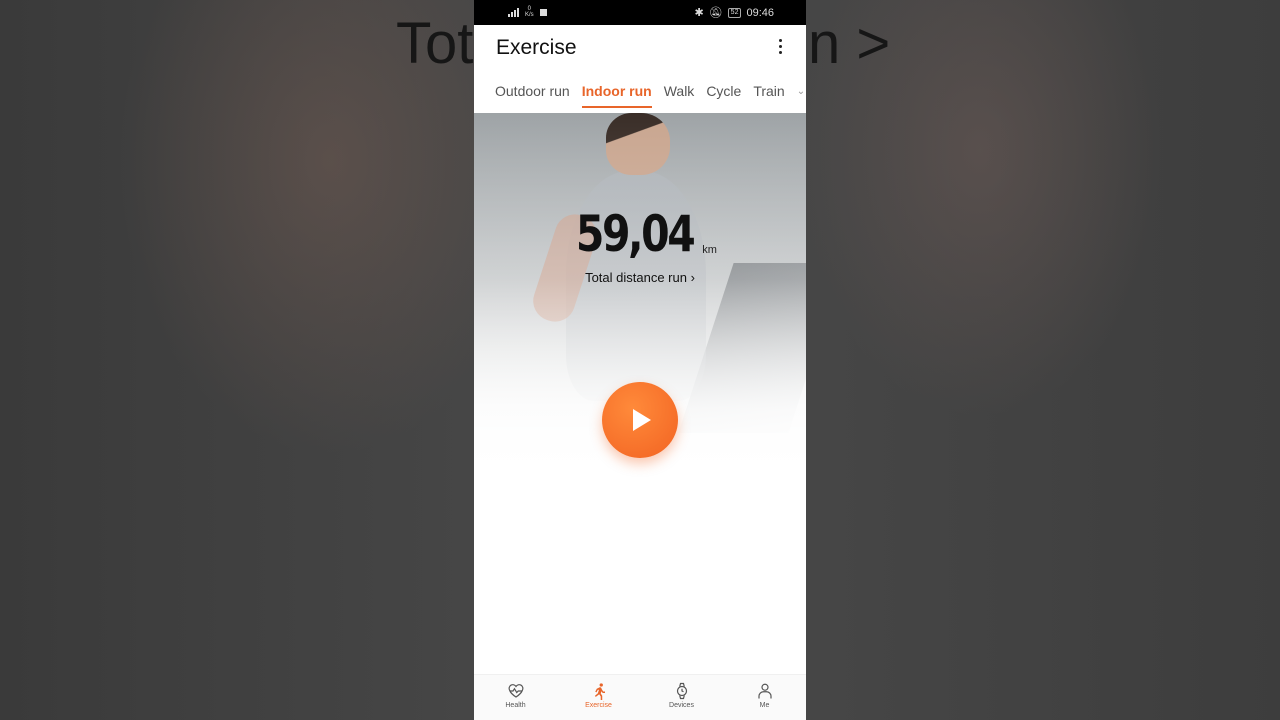  I want to click on total-distance-link: Total distance run ›, so click(640, 277).